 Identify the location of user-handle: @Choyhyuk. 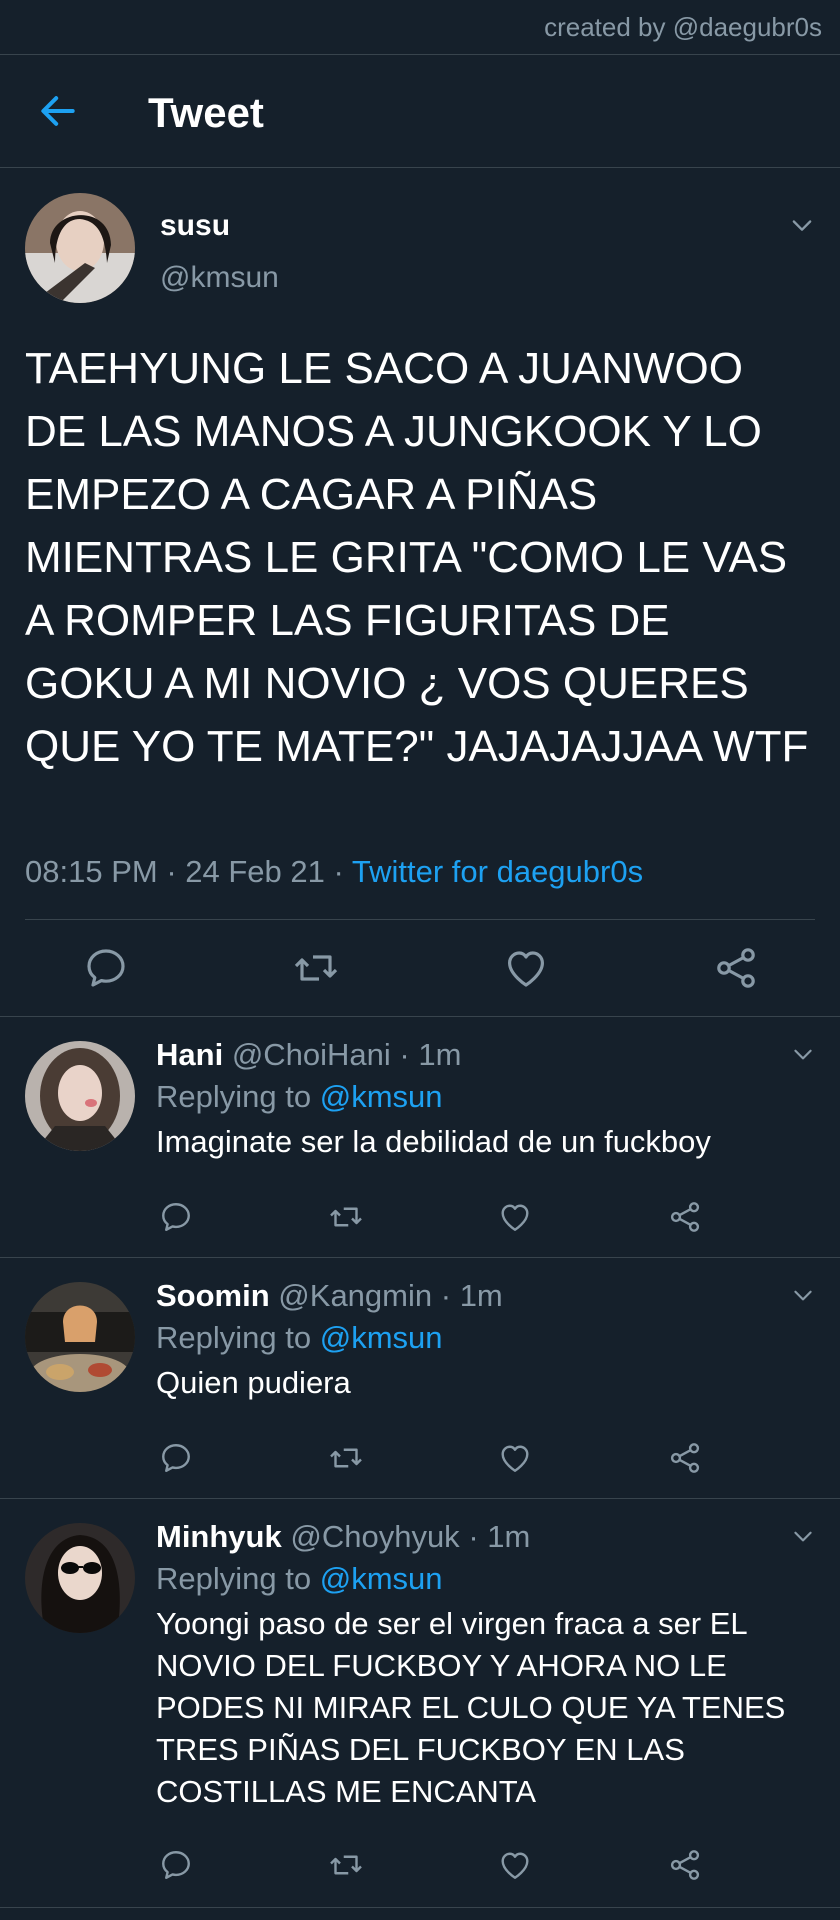
(374, 1536).